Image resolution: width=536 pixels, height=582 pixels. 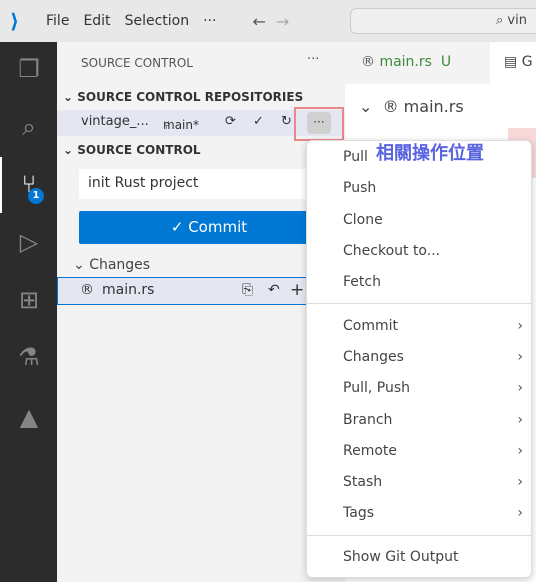 I want to click on menu-item-remote: Remote ›, so click(x=433, y=451).